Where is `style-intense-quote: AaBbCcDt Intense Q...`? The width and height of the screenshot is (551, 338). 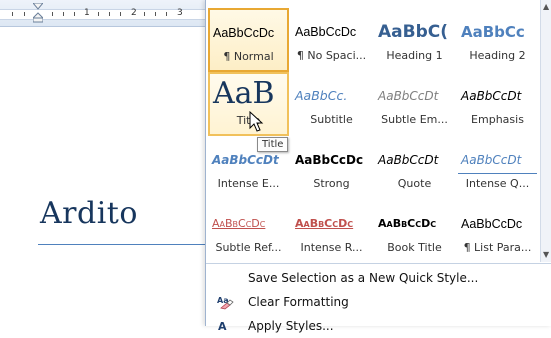
style-intense-quote: AaBbCcDt Intense Q... is located at coordinates (497, 168).